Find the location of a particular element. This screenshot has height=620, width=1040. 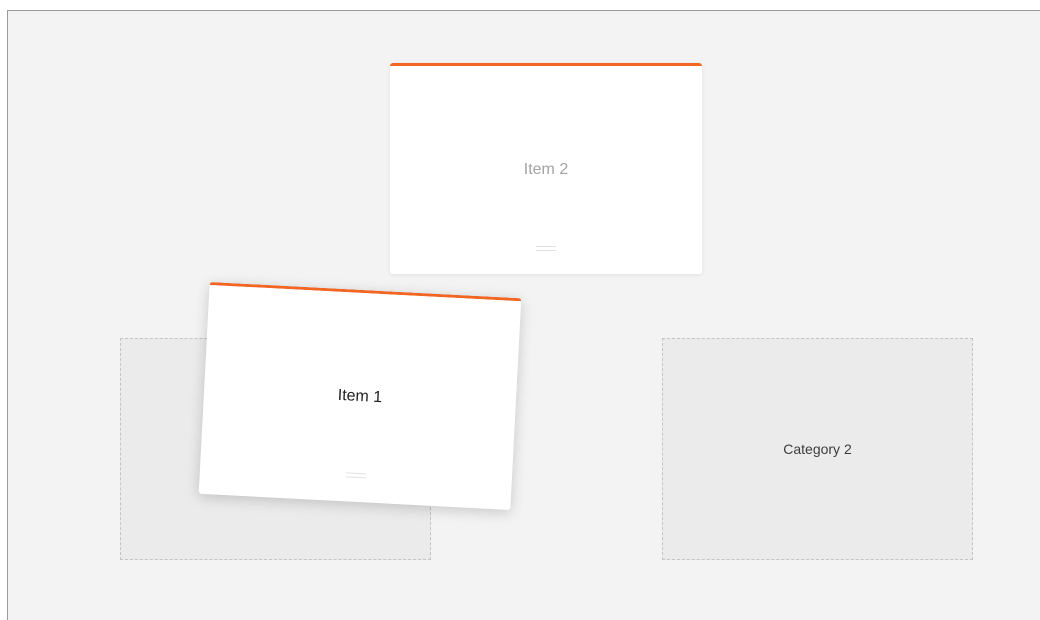

category-dropzone-2: Category 2 is located at coordinates (817, 449).